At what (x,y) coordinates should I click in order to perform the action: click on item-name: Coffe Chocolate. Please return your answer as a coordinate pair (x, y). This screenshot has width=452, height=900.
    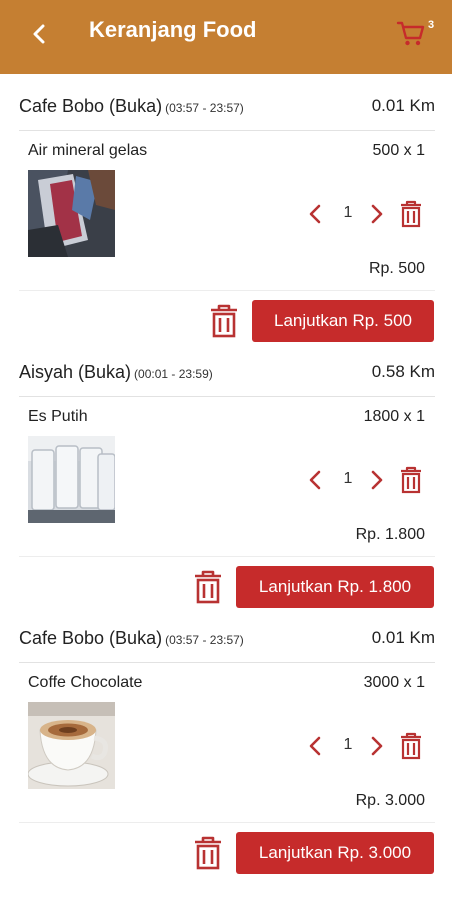
    Looking at the image, I should click on (85, 682).